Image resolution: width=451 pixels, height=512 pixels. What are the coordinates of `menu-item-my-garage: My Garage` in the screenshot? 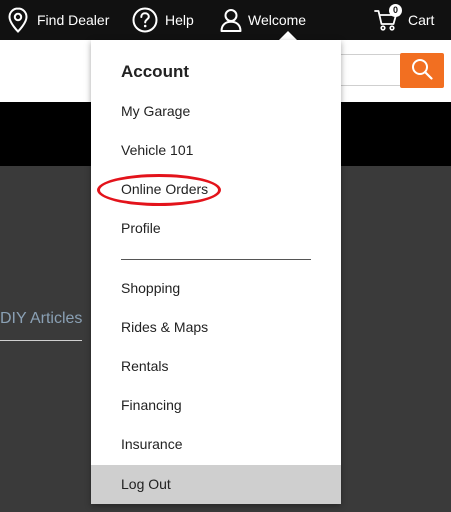 It's located at (216, 111).